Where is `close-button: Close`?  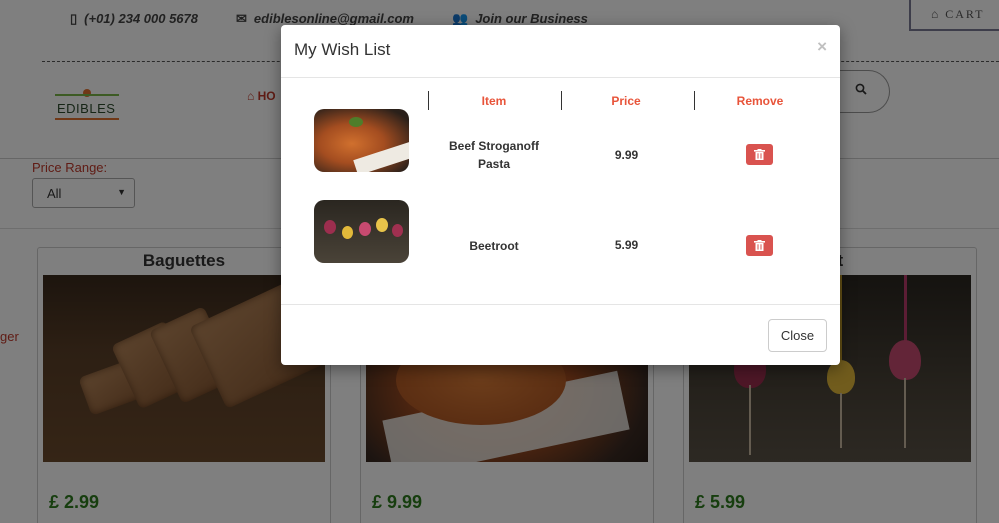 close-button: Close is located at coordinates (797, 335).